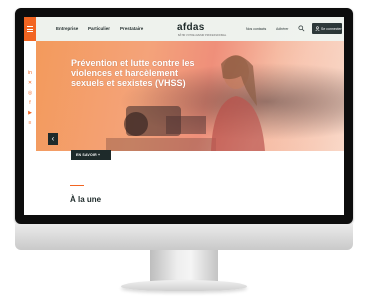  I want to click on search-icon, so click(301, 28).